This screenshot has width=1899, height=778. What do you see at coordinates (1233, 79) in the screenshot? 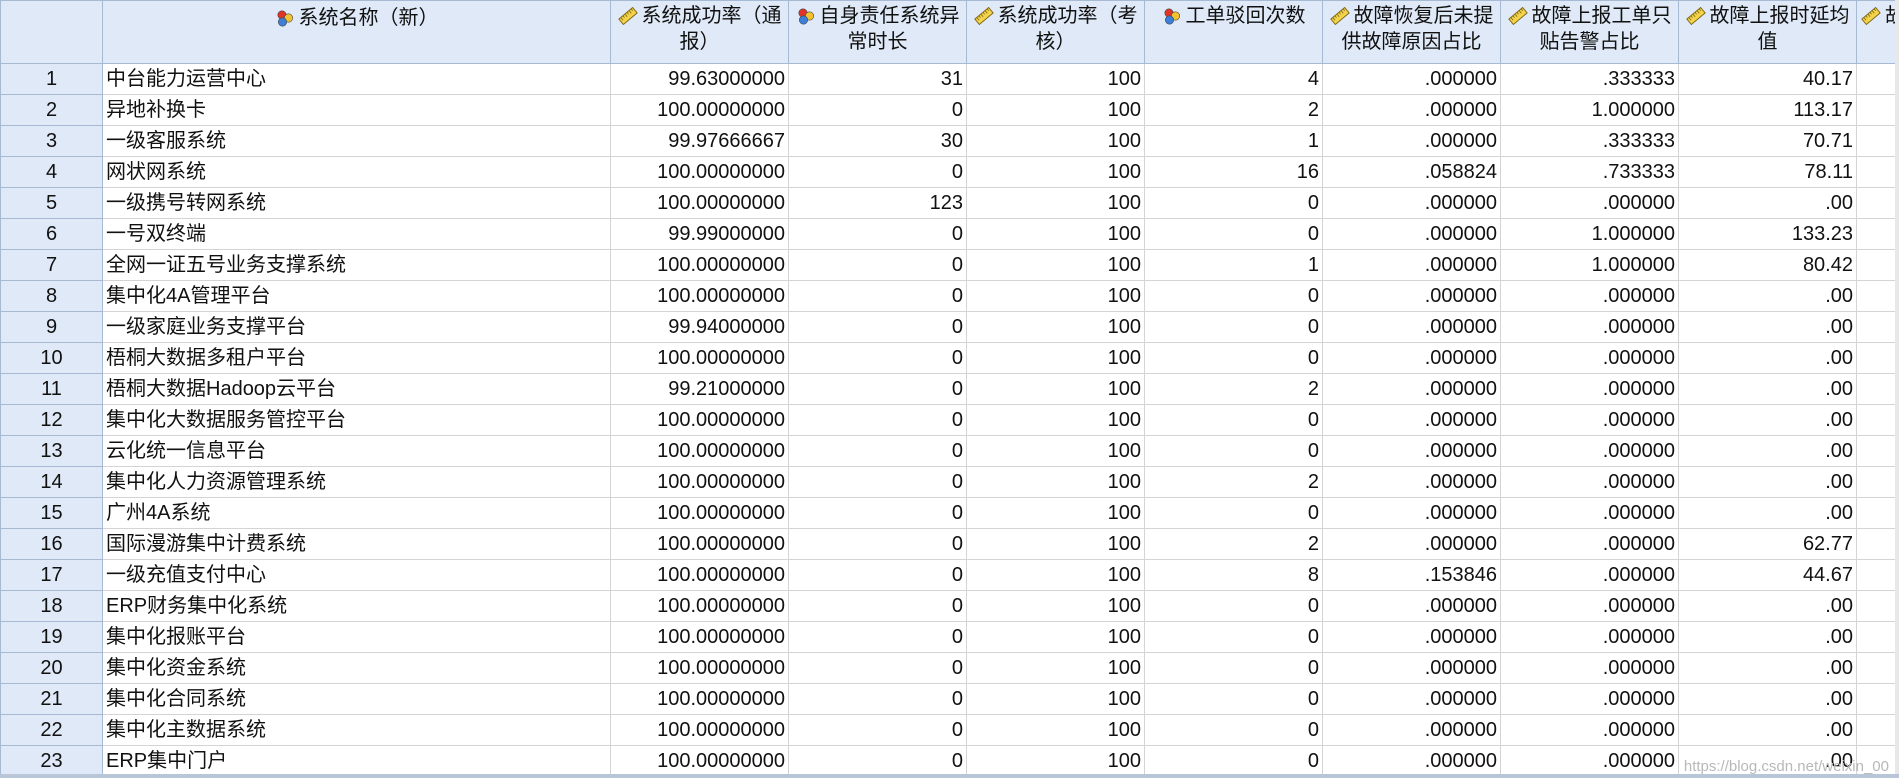
I see `data-cell: 4` at bounding box center [1233, 79].